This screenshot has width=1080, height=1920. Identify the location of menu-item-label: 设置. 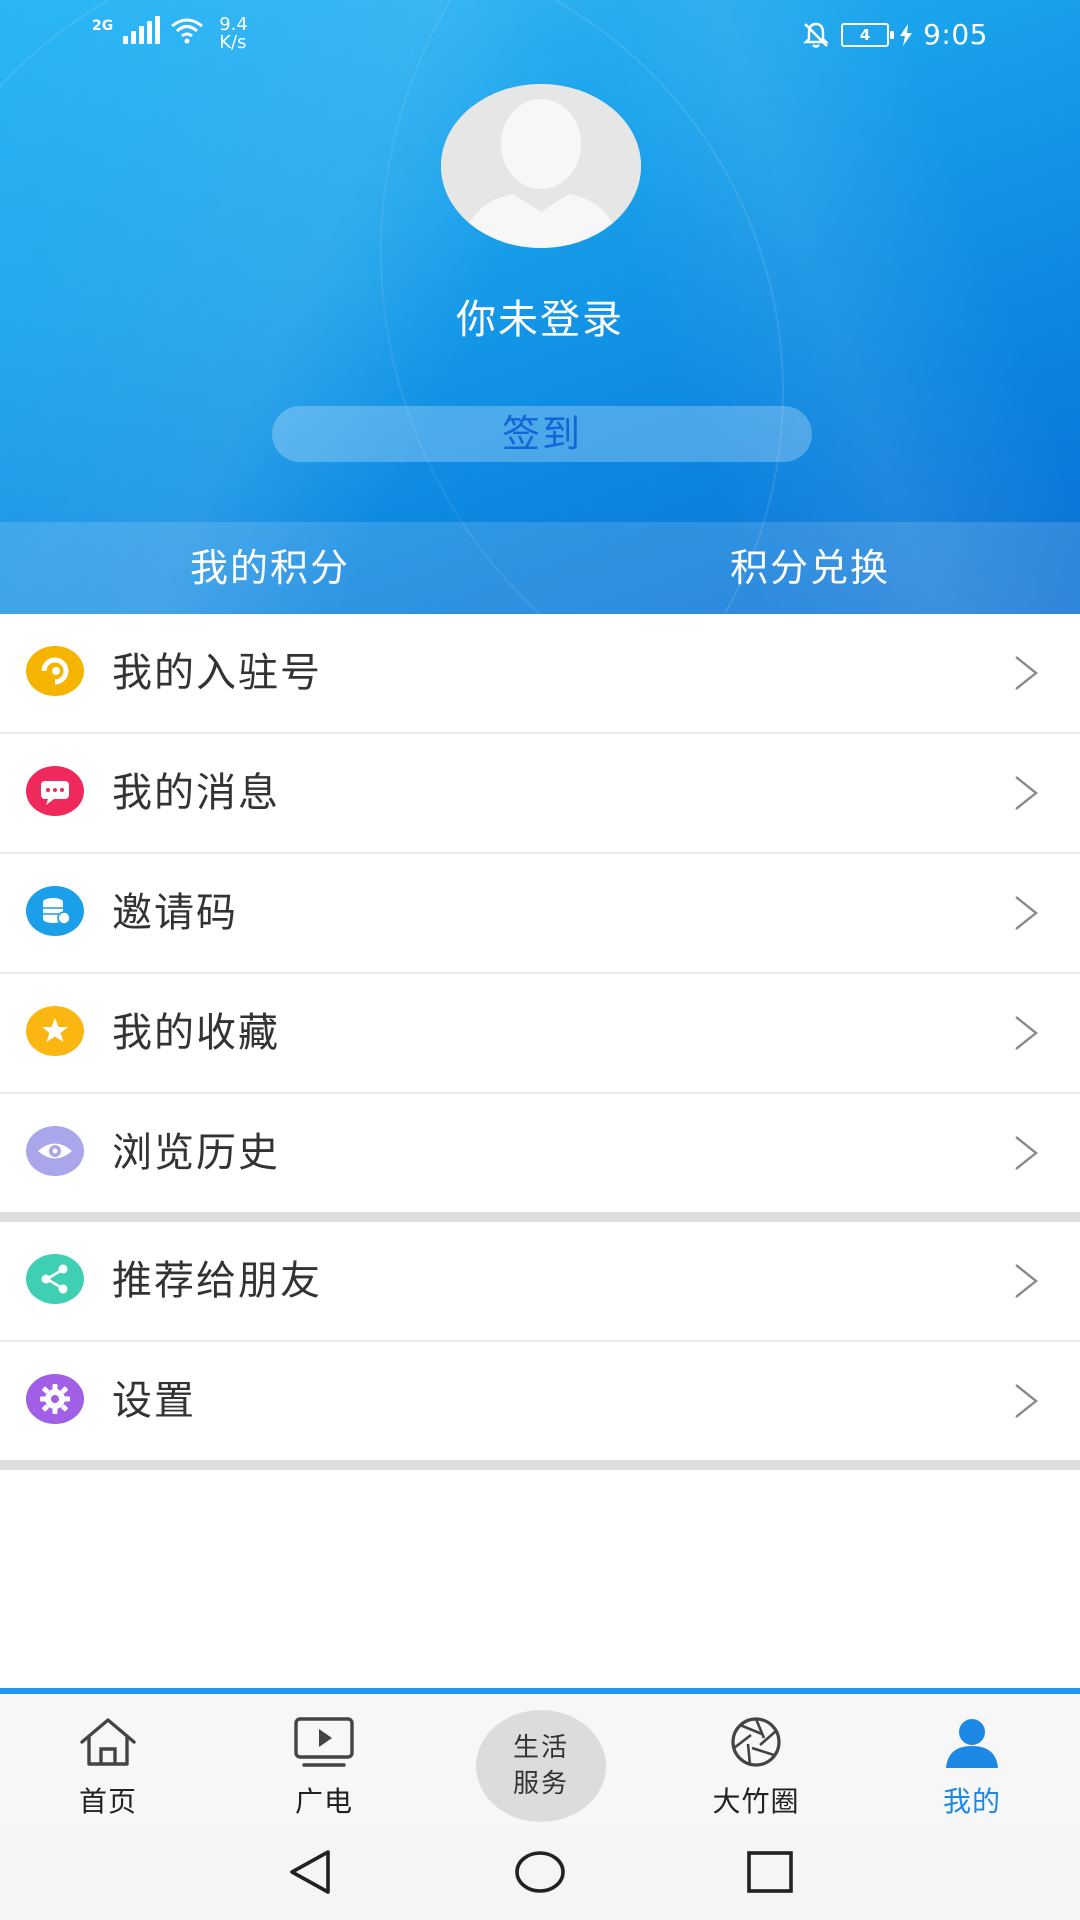
(154, 1401).